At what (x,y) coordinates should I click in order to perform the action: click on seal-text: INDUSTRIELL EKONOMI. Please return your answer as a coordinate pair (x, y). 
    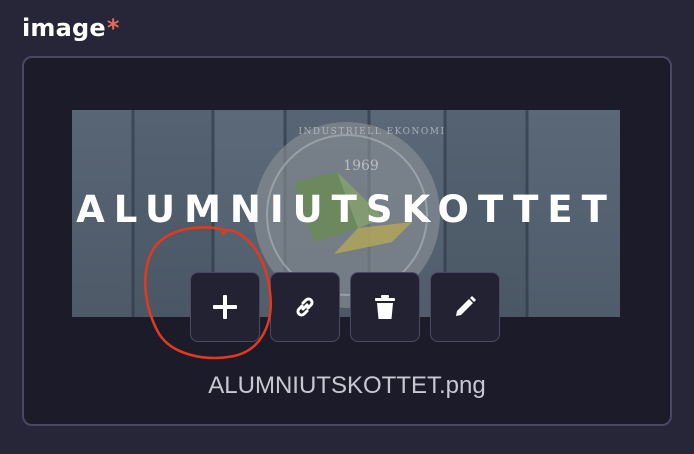
    Looking at the image, I should click on (371, 132).